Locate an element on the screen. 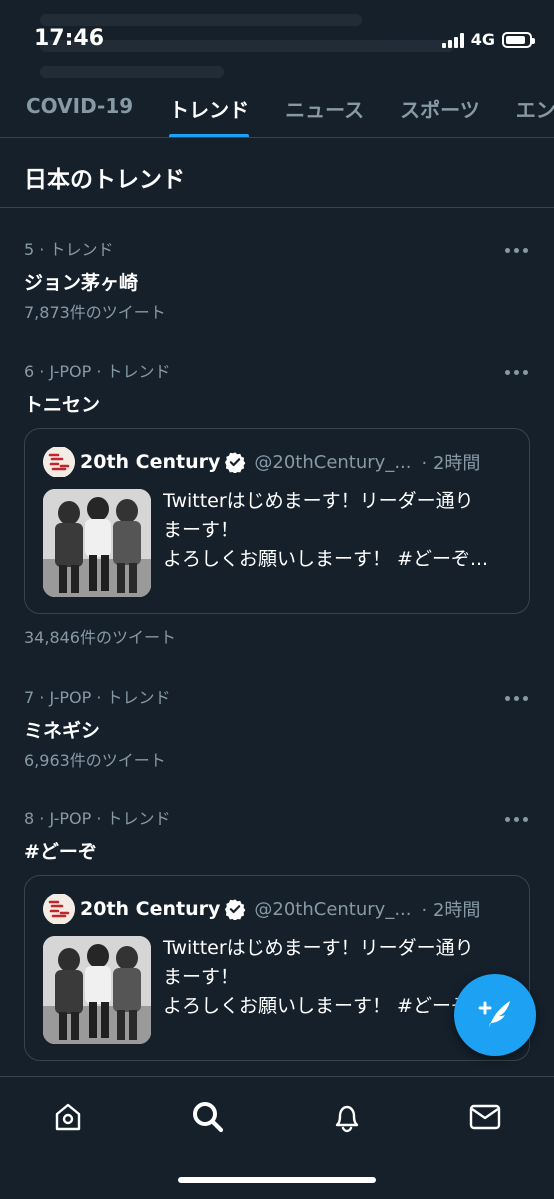  trend-tweet-count: 7,873件のツイート is located at coordinates (95, 312).